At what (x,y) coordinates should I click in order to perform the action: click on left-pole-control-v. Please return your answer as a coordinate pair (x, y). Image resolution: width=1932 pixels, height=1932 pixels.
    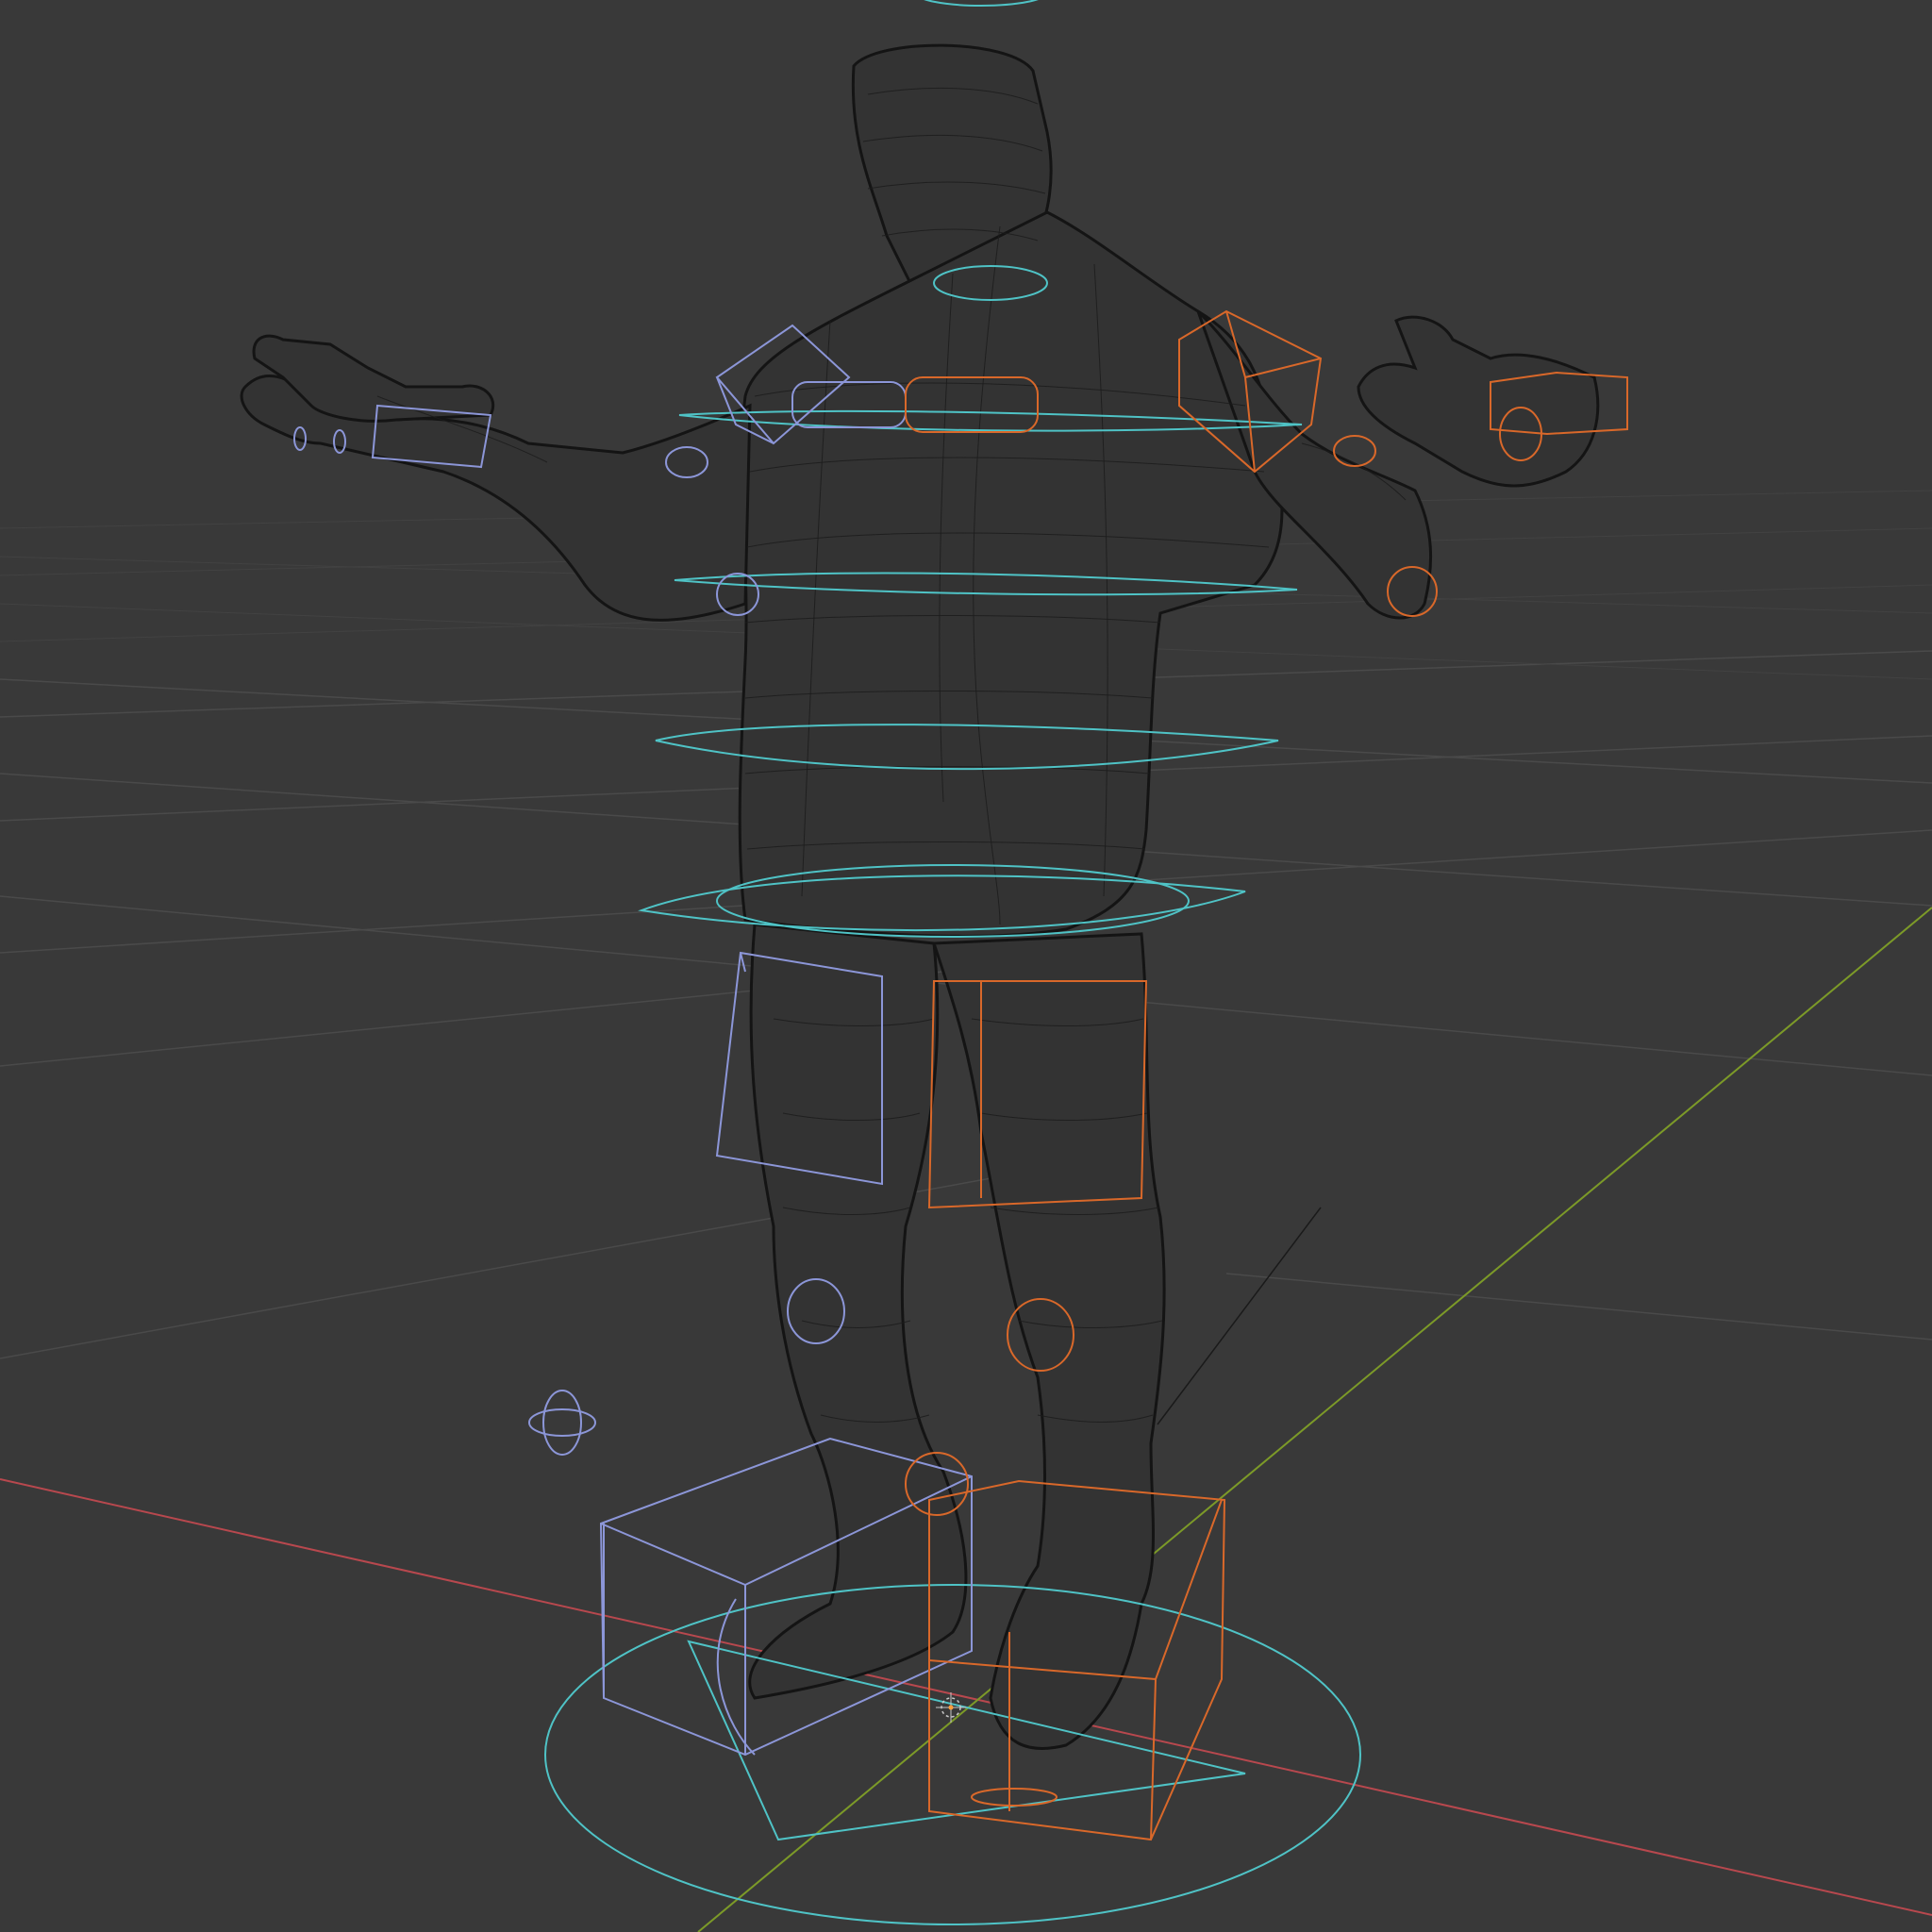
    Looking at the image, I should click on (562, 1423).